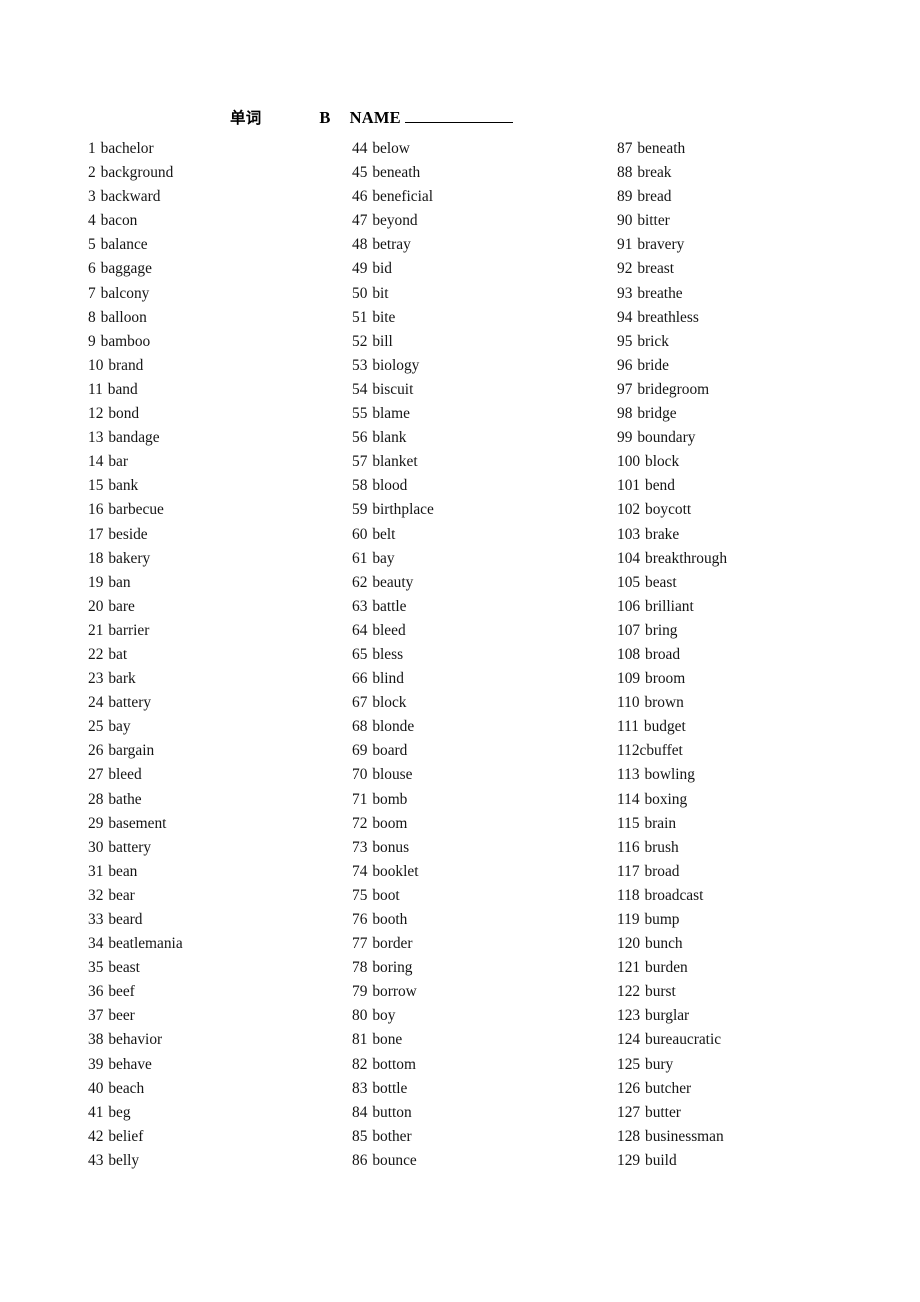  What do you see at coordinates (96, 703) in the screenshot?
I see `word-entry-number: 24` at bounding box center [96, 703].